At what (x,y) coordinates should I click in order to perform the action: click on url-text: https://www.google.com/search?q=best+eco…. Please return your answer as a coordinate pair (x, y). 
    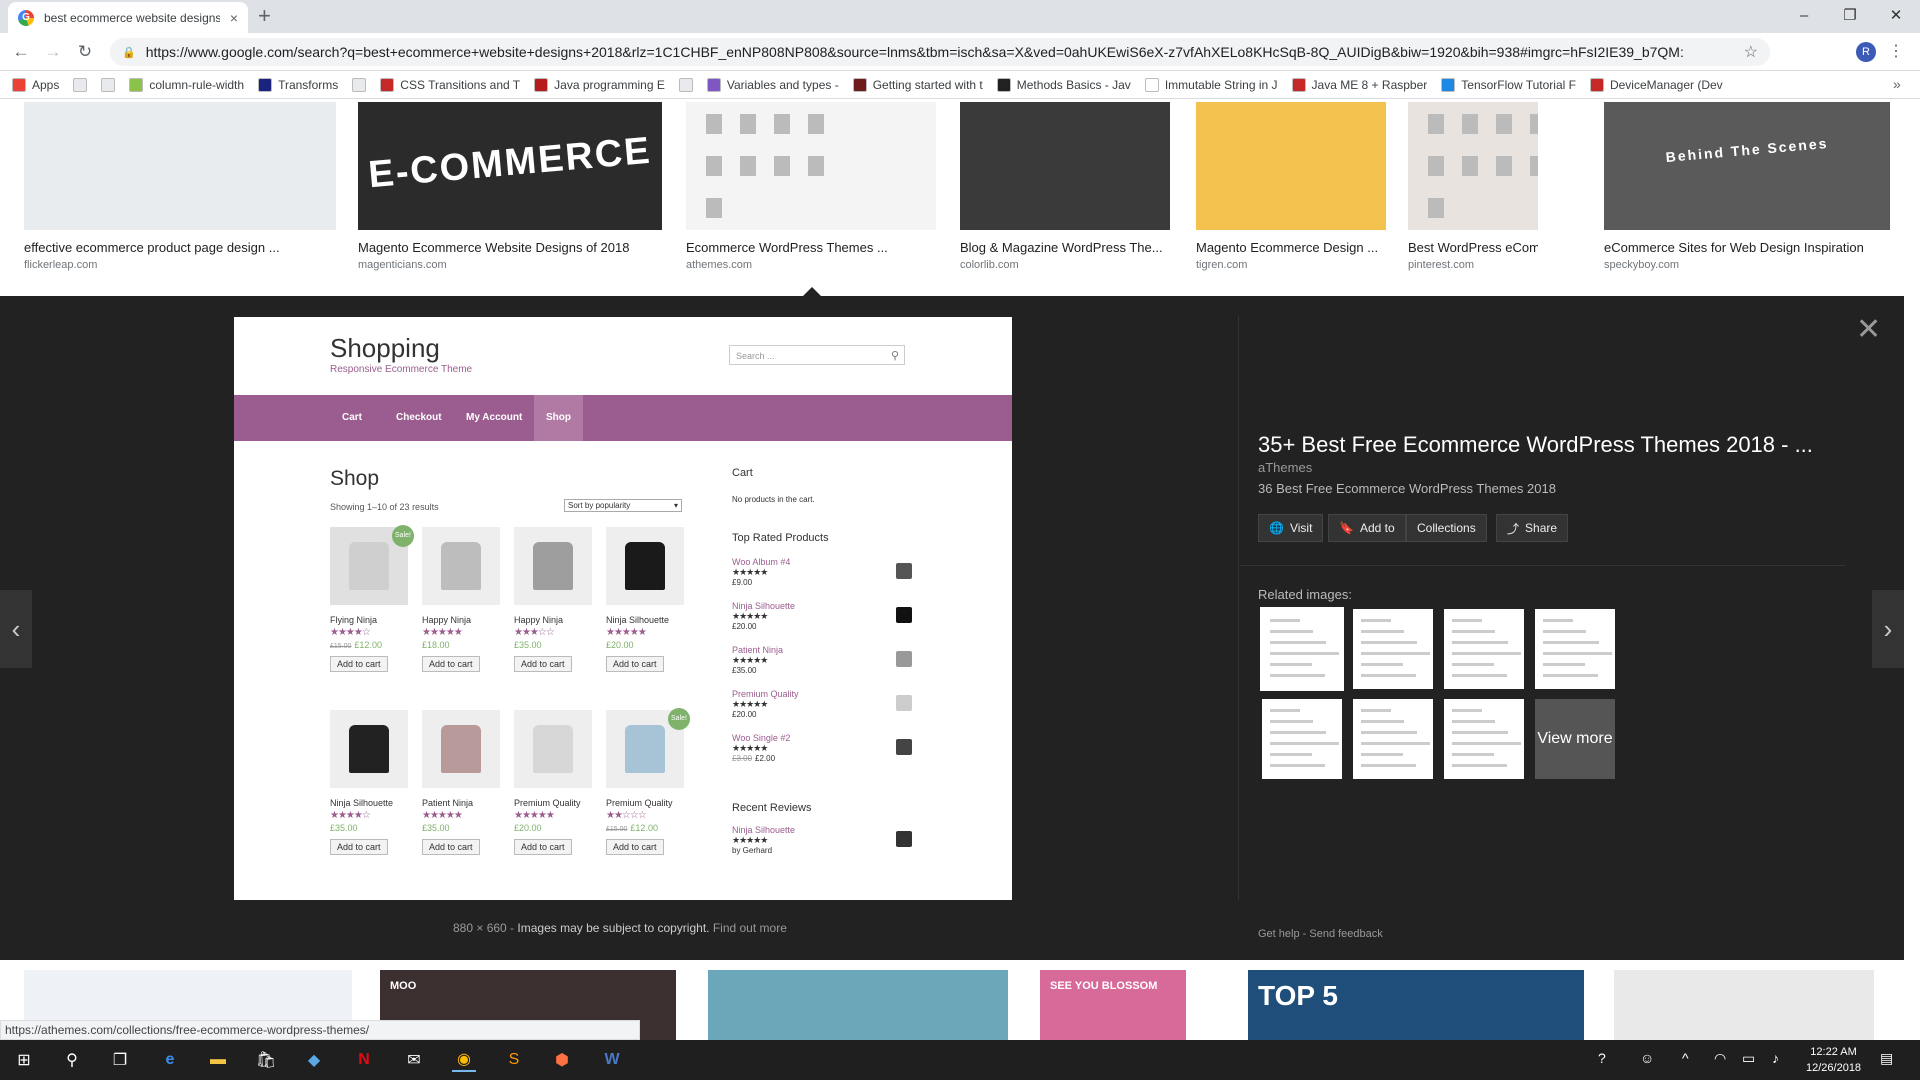
    Looking at the image, I should click on (940, 52).